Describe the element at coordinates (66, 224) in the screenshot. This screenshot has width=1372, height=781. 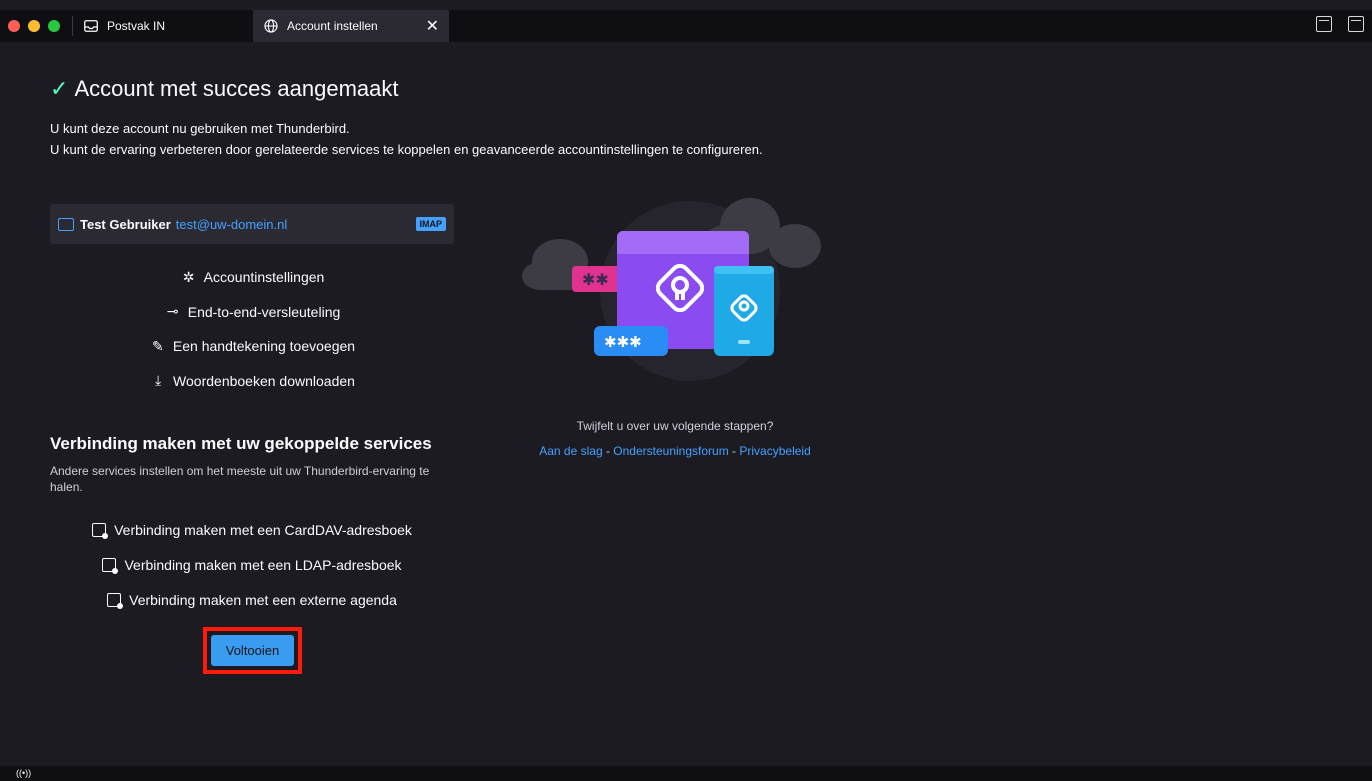
I see `mail-account-icon` at that location.